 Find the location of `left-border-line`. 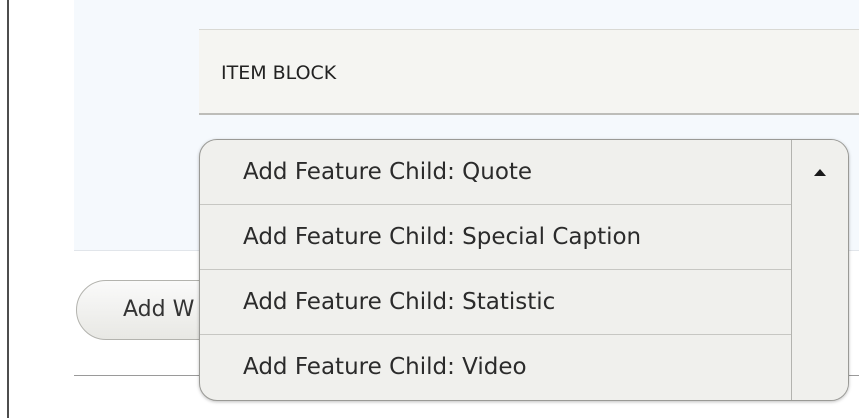

left-border-line is located at coordinates (8, 209).